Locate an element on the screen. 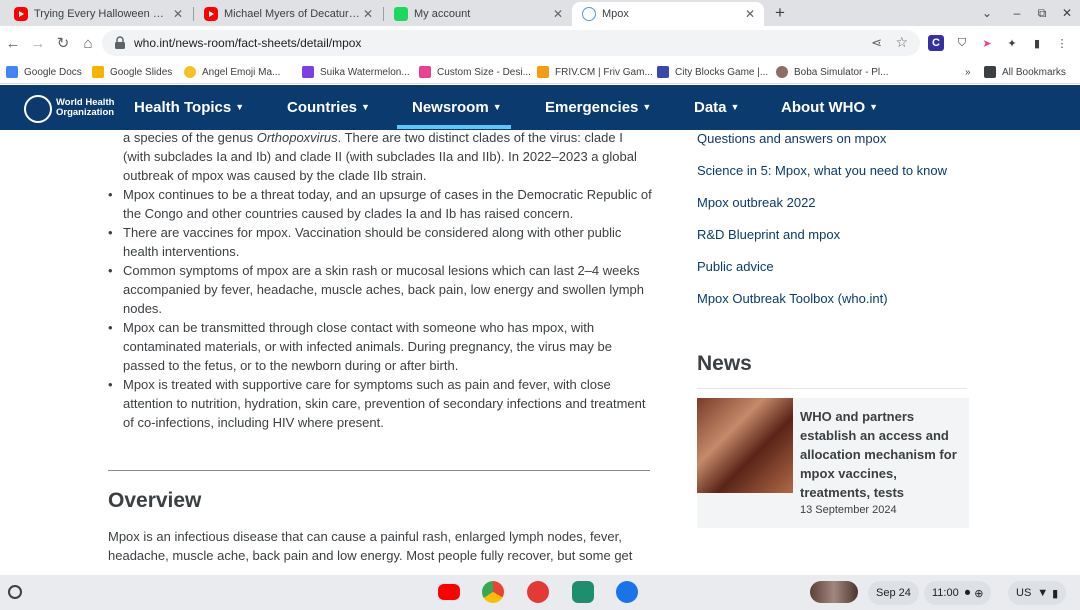 This screenshot has width=1080, height=610. folder-icon is located at coordinates (990, 72).